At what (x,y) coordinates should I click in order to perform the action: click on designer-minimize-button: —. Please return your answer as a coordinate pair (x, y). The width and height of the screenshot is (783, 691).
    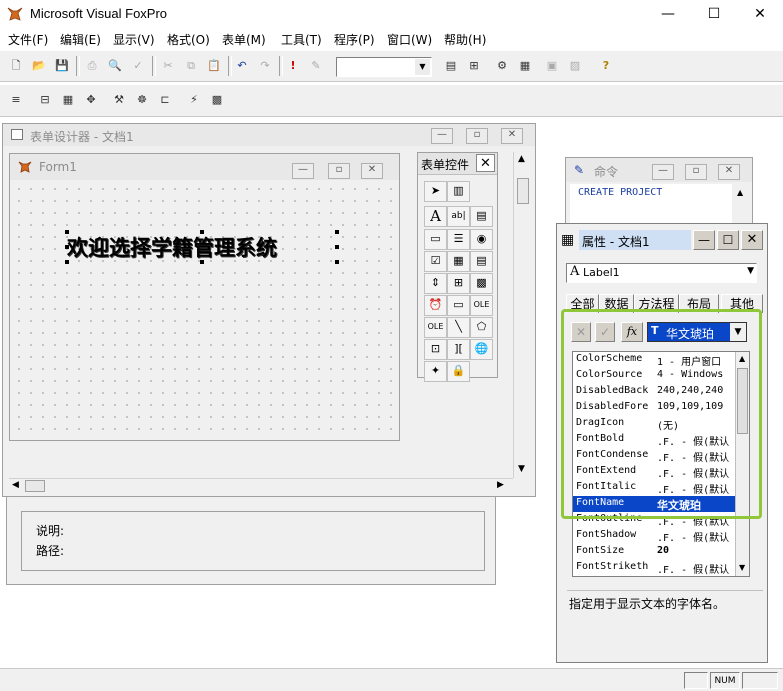
    Looking at the image, I should click on (442, 136).